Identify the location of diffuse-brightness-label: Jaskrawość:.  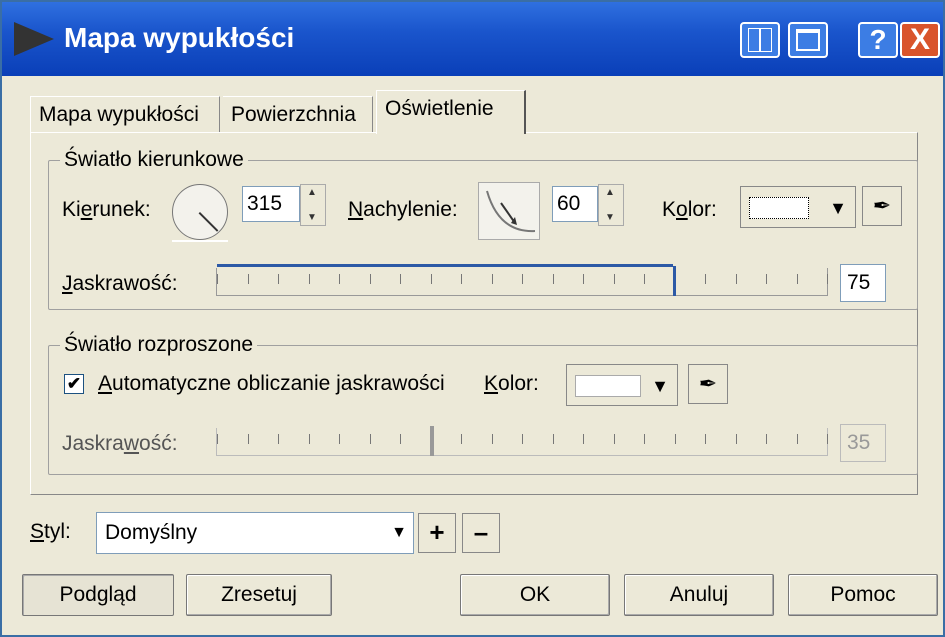
(120, 443).